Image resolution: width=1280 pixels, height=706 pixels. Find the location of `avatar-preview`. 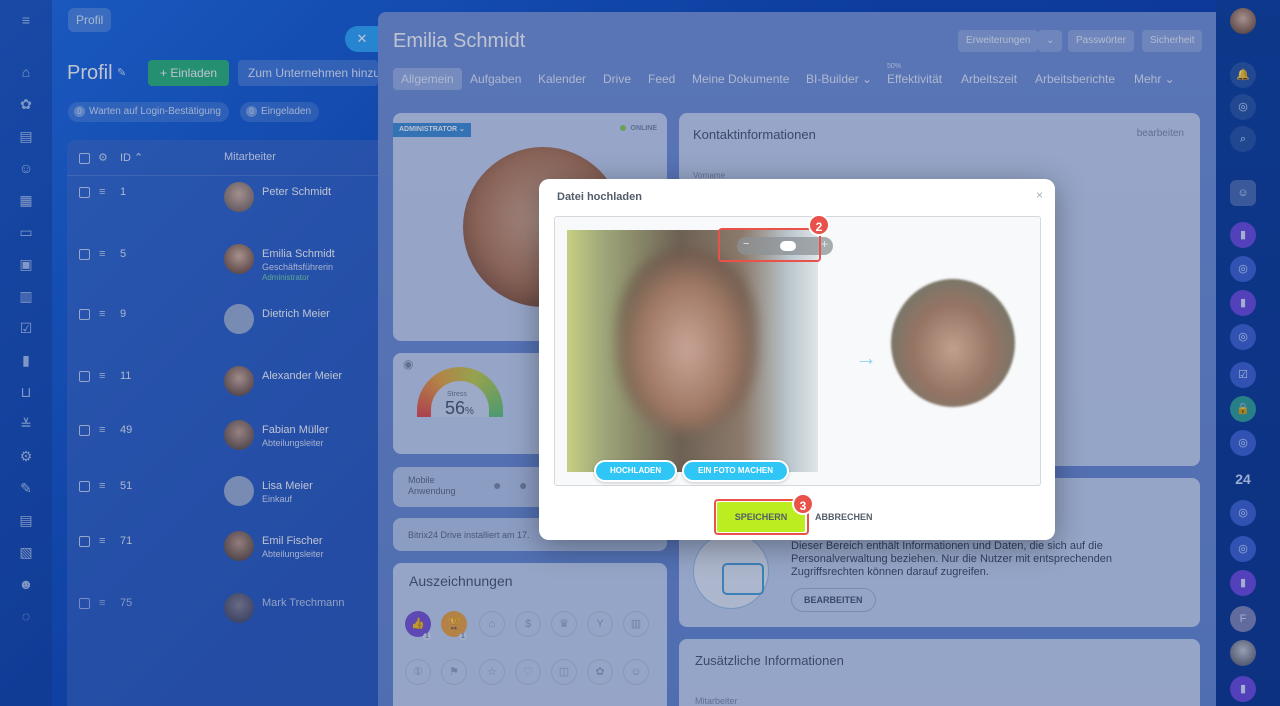

avatar-preview is located at coordinates (953, 343).